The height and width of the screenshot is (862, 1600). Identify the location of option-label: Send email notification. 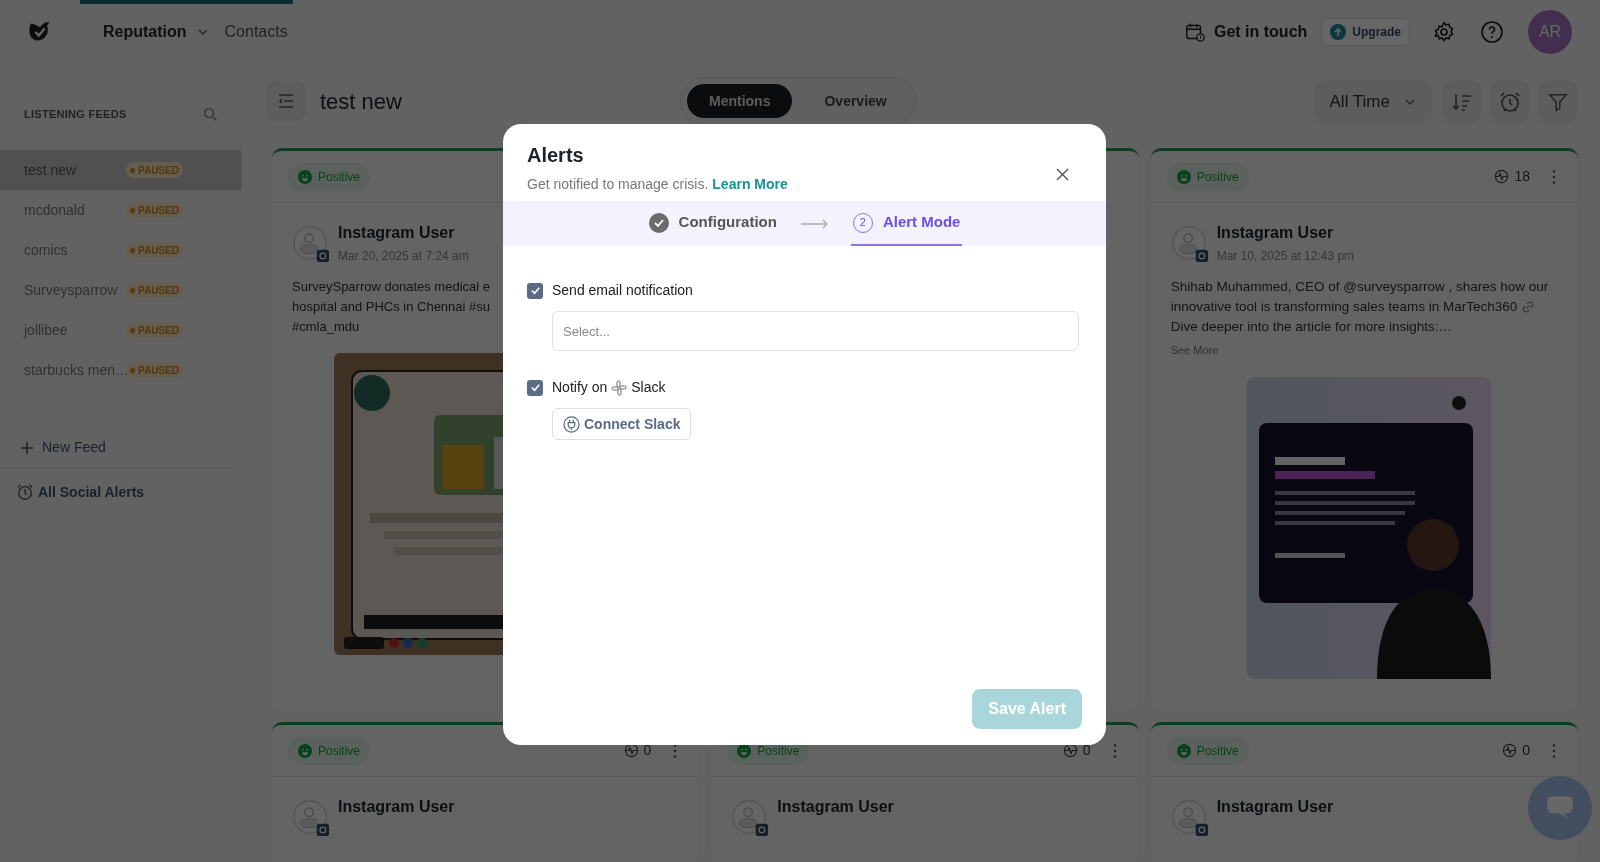
(622, 290).